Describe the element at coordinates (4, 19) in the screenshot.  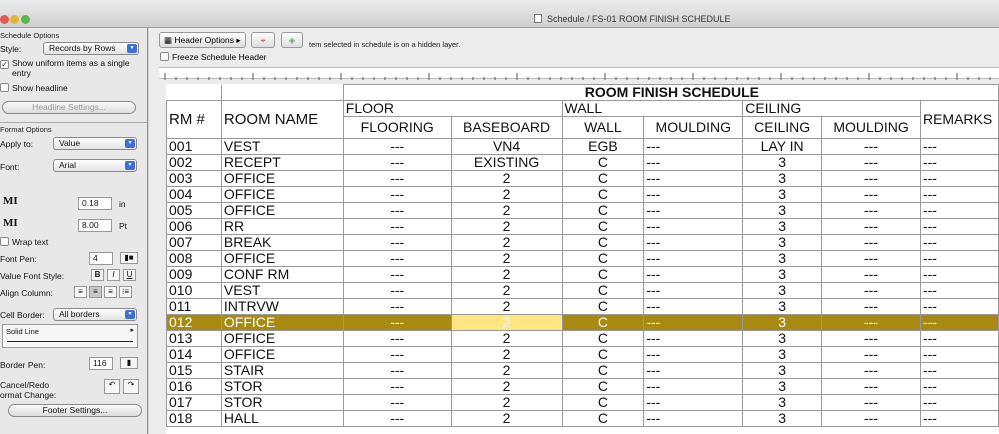
I see `close-window-button` at that location.